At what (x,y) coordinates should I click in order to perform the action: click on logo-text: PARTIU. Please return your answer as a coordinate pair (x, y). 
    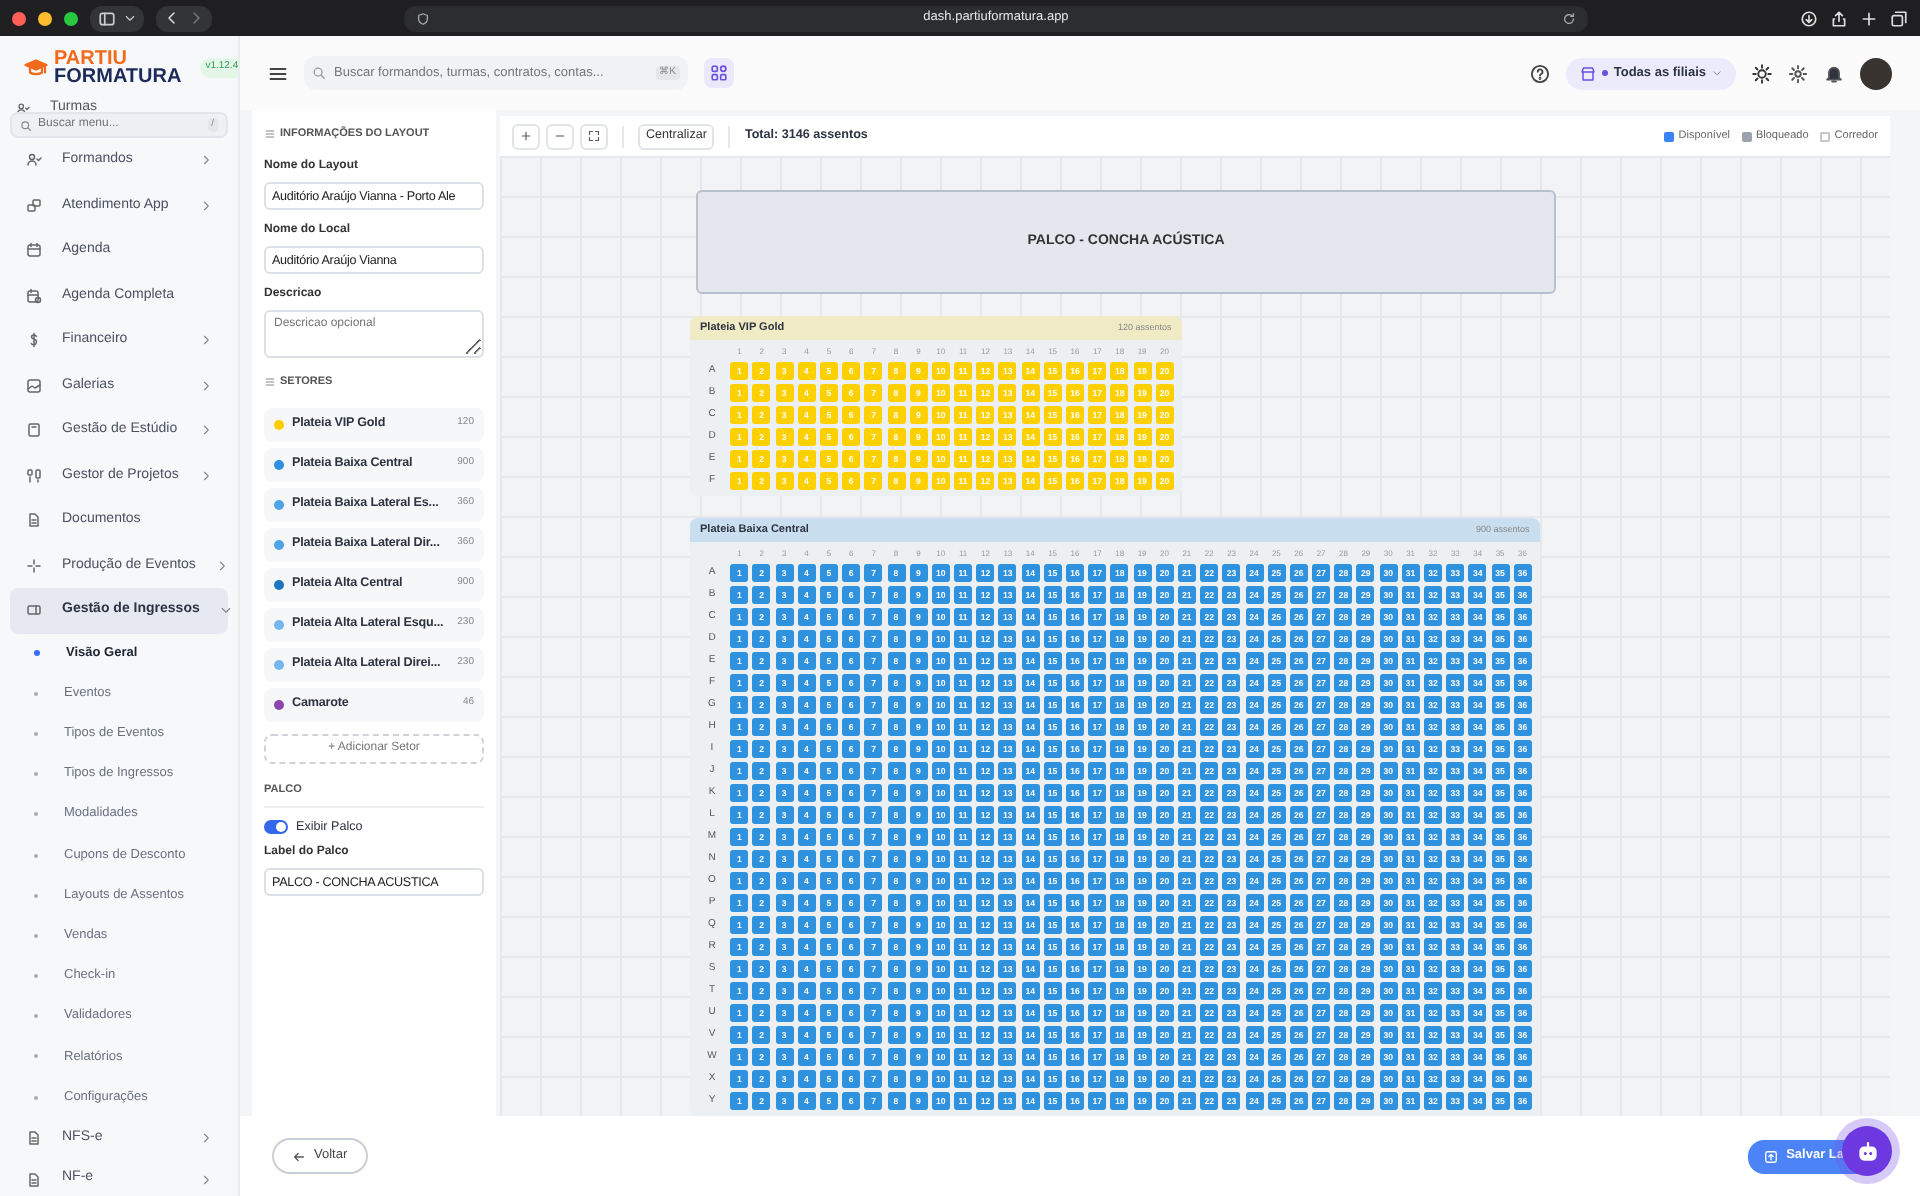
    Looking at the image, I should click on (90, 59).